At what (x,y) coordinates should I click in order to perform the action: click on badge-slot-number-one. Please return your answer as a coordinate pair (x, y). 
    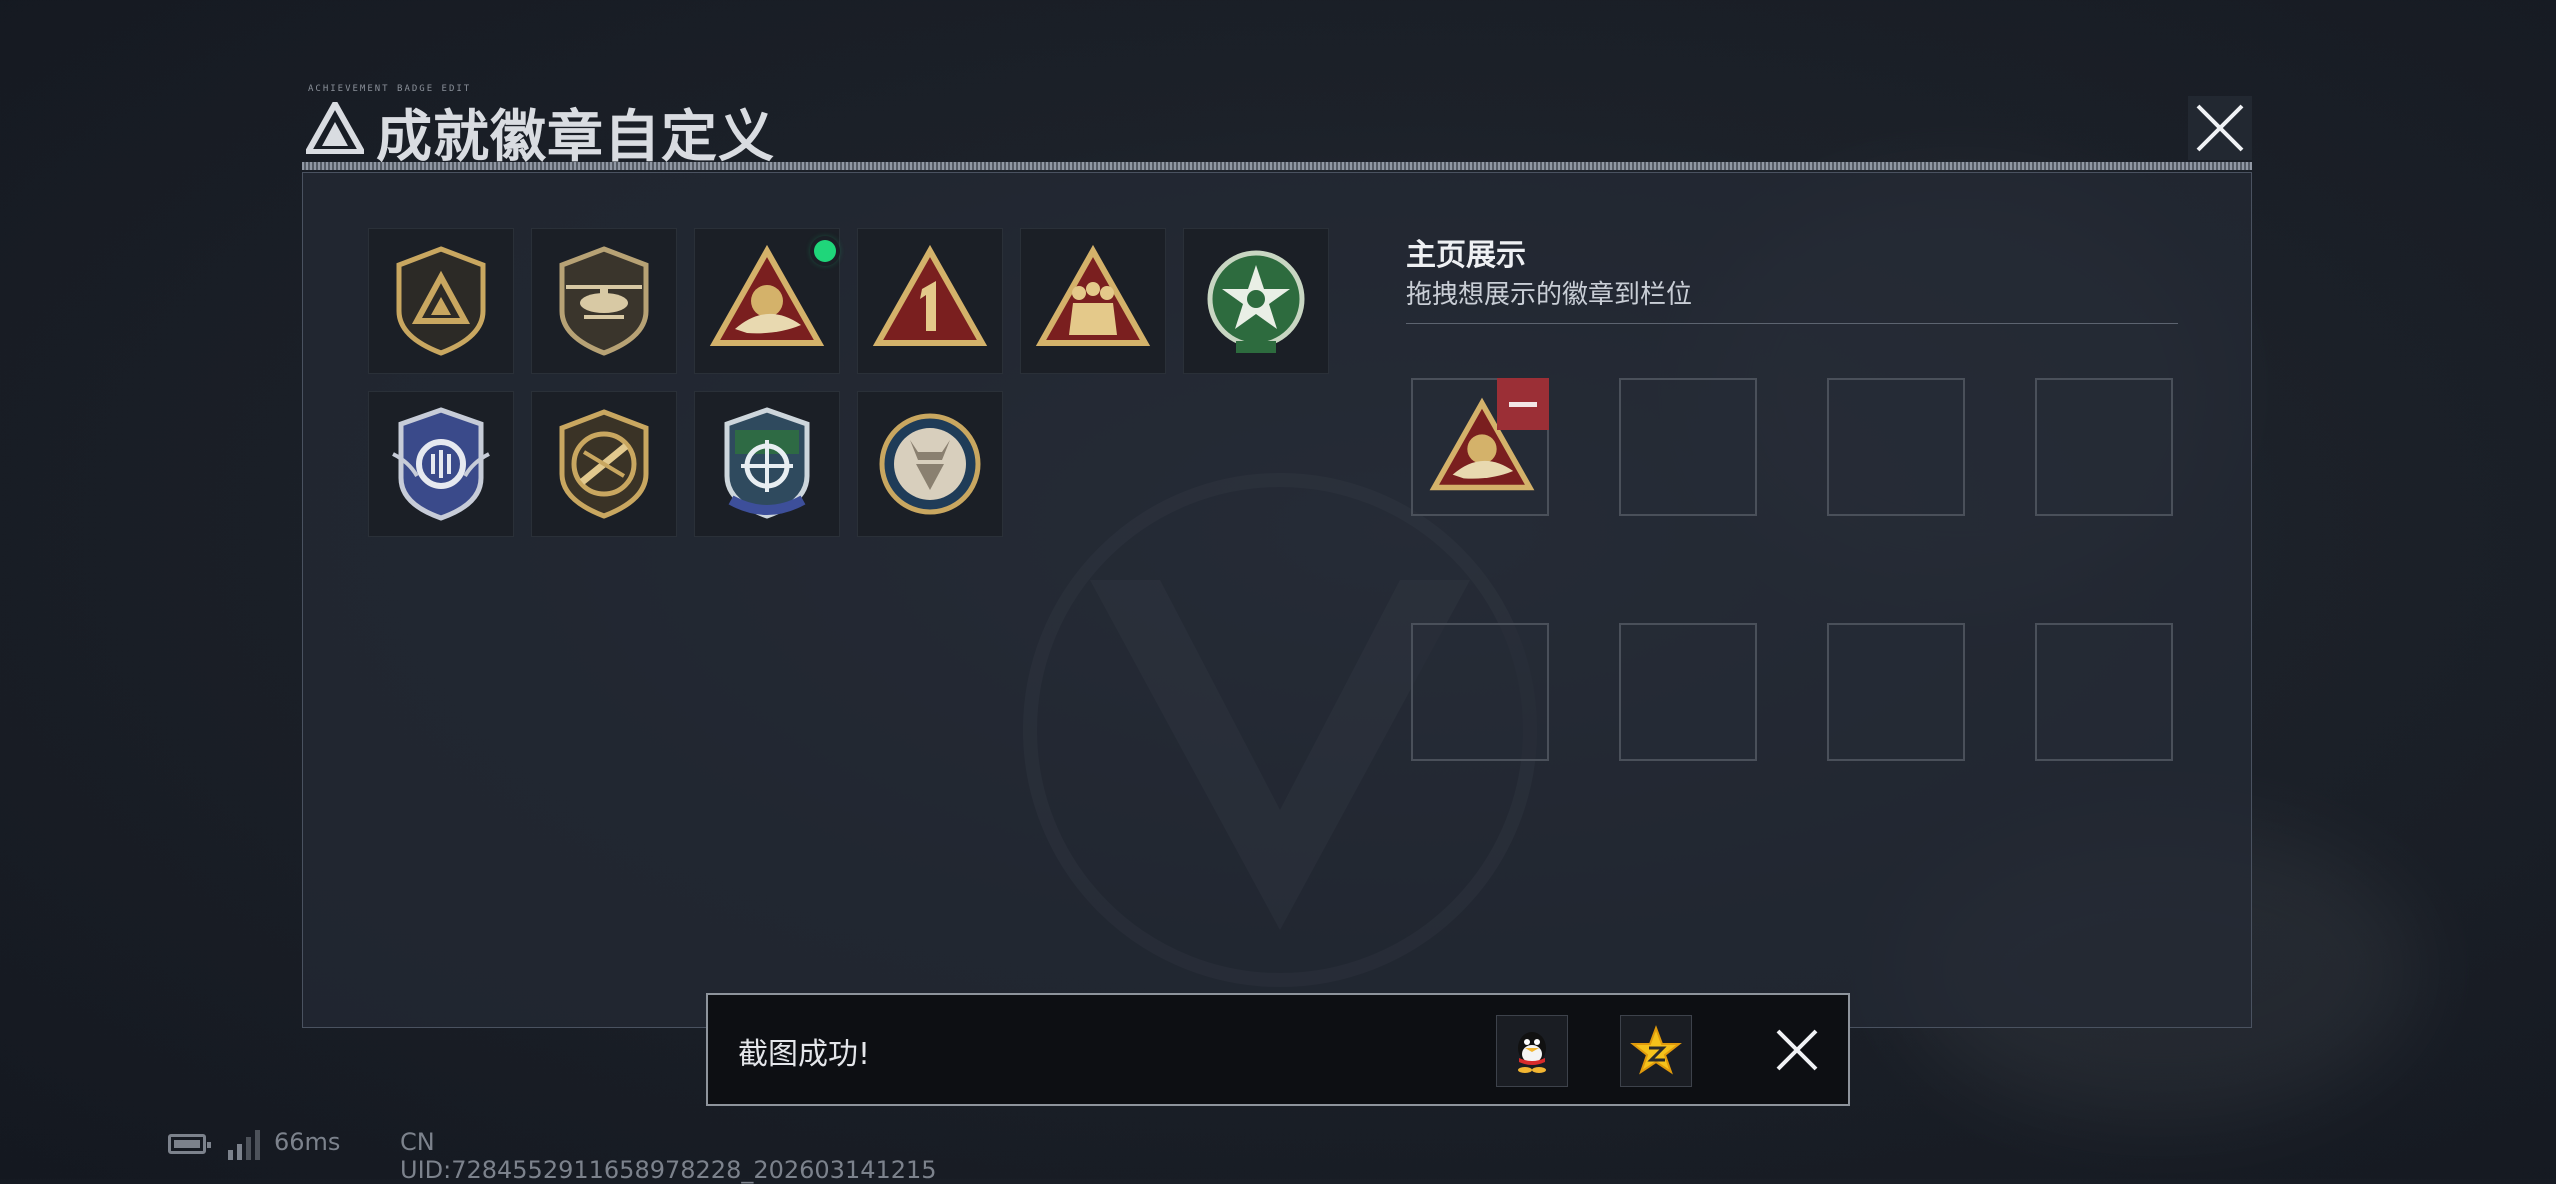
    Looking at the image, I should click on (930, 301).